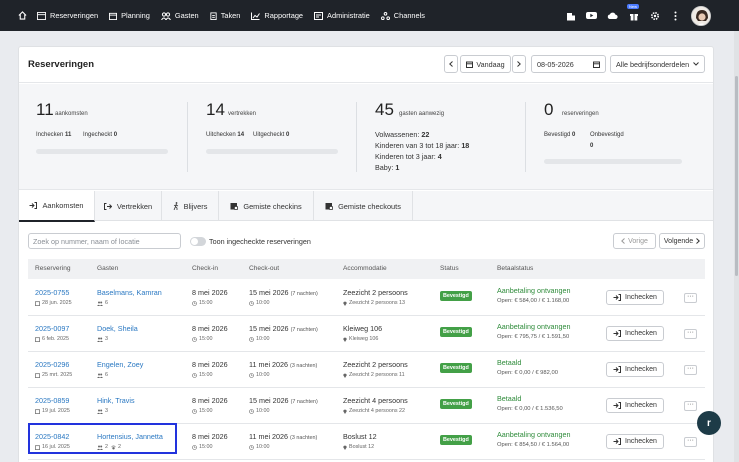 The width and height of the screenshot is (739, 462). What do you see at coordinates (52, 339) in the screenshot?
I see `reservation-date: 6 feb. 2025` at bounding box center [52, 339].